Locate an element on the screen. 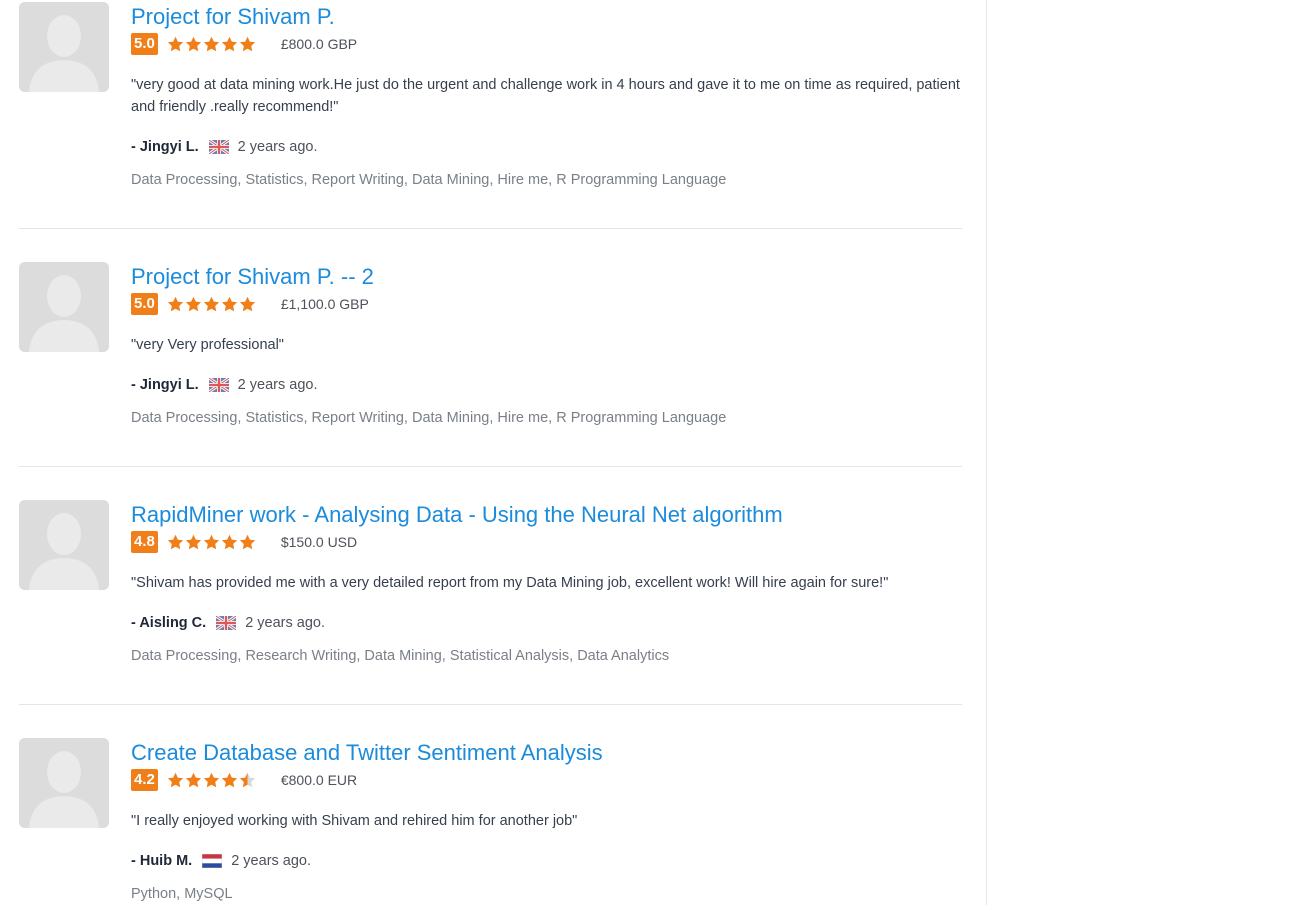 This screenshot has height=905, width=1303. score-badge: 4.2 is located at coordinates (144, 780).